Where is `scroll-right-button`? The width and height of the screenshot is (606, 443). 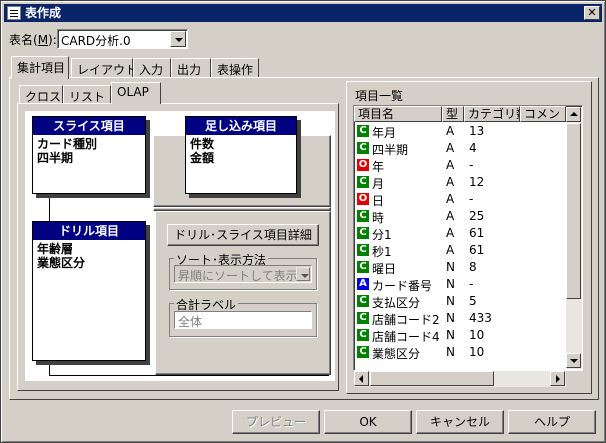 scroll-right-button is located at coordinates (557, 378).